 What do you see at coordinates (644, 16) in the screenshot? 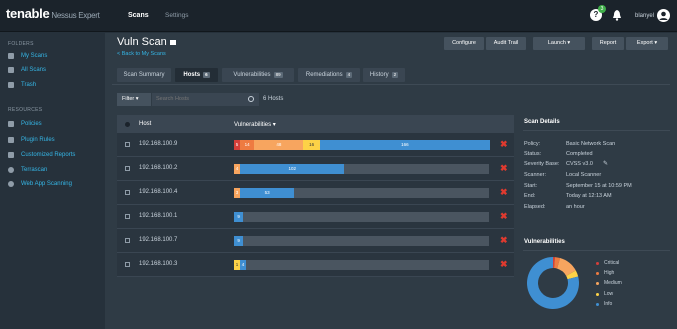
I see `user-name: blanyel` at bounding box center [644, 16].